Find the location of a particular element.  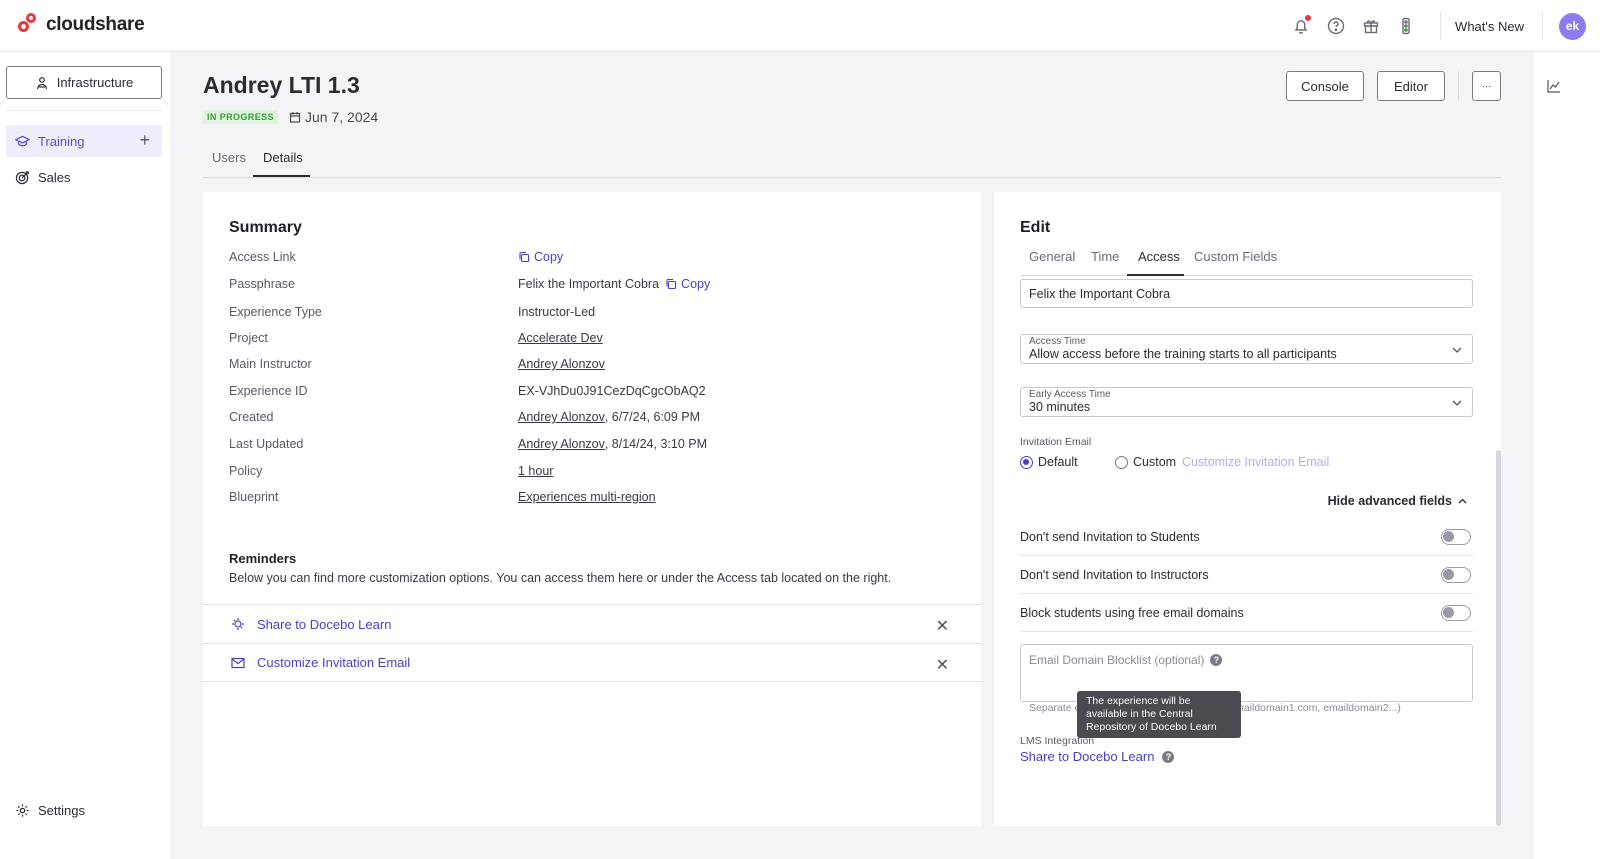

block-free-domains-toggle is located at coordinates (1456, 613).